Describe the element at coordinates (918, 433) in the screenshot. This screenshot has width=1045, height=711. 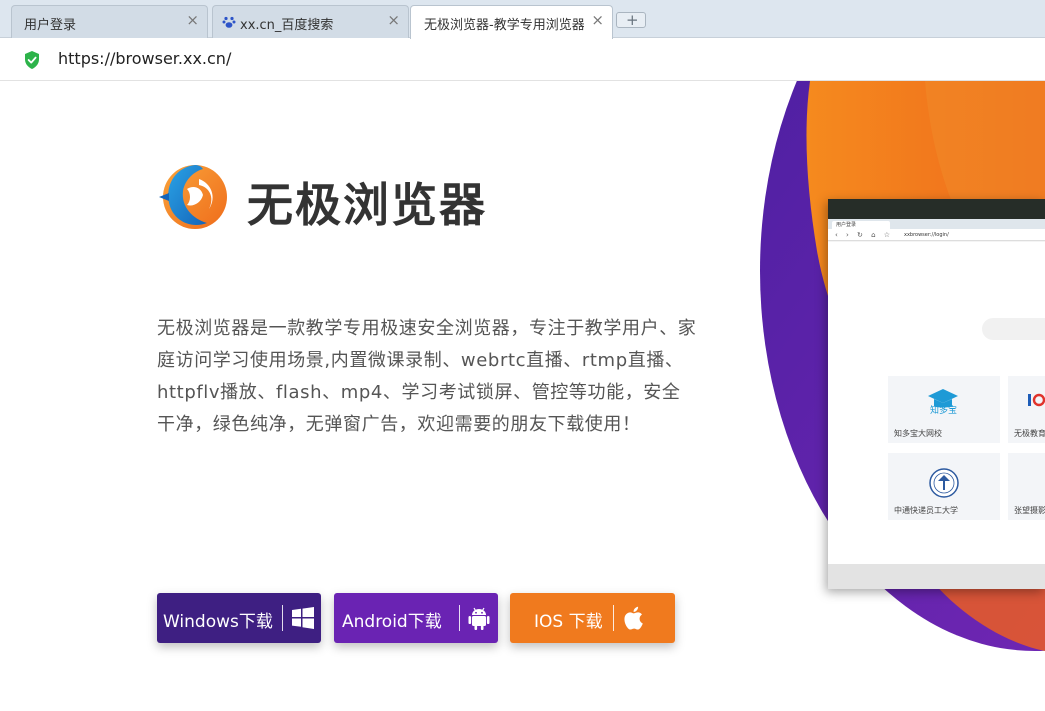
I see `card-label: 知多宝大网校` at that location.